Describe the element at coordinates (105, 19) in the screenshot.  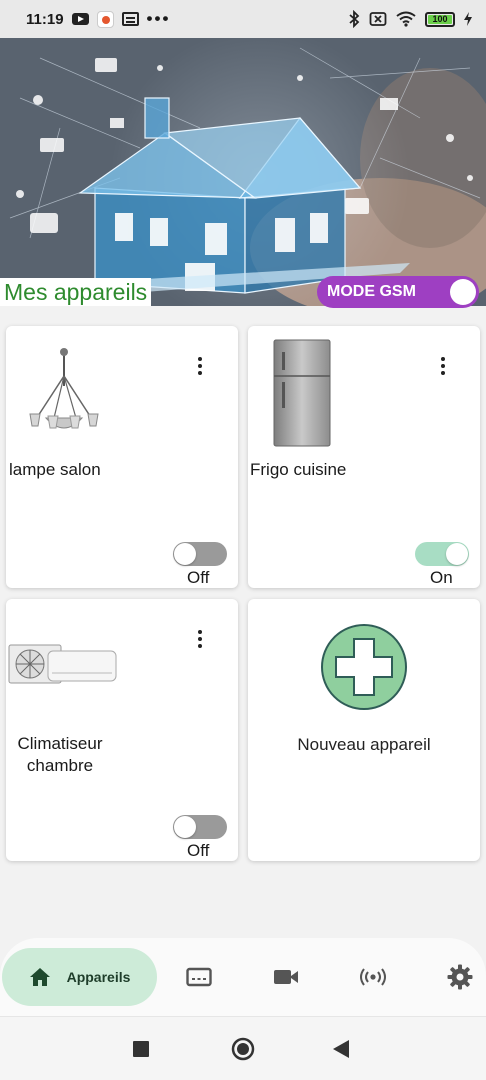
I see `app-icon` at that location.